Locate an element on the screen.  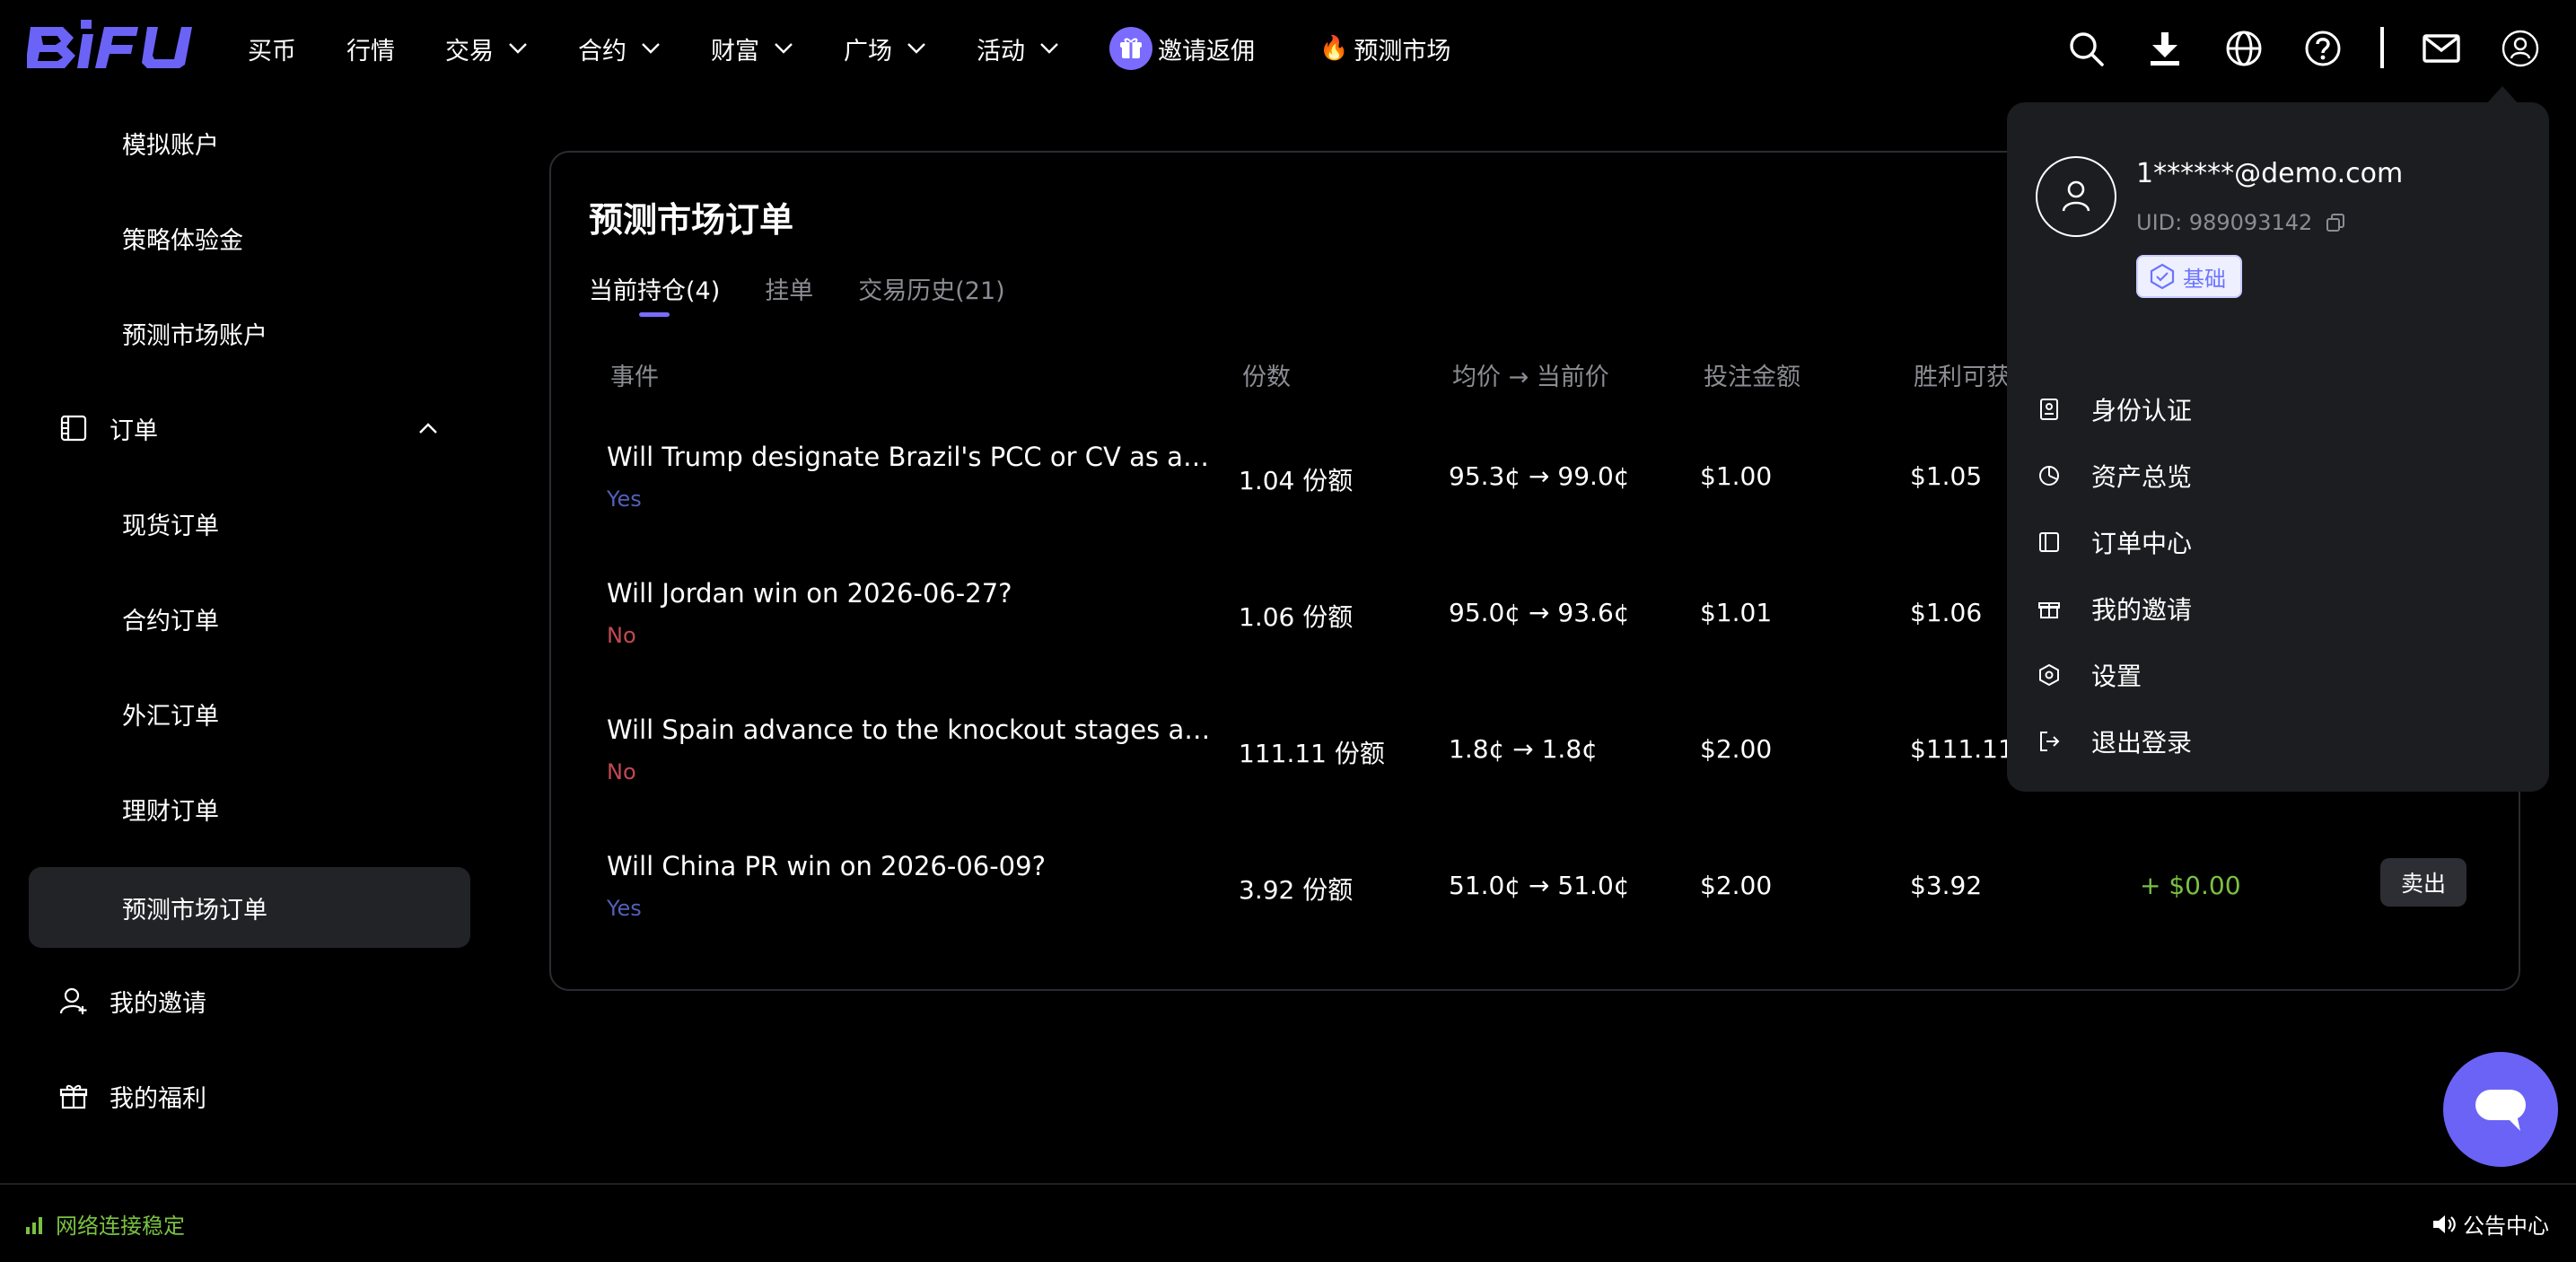
nav-label: 邀请返佣 is located at coordinates (1206, 52).